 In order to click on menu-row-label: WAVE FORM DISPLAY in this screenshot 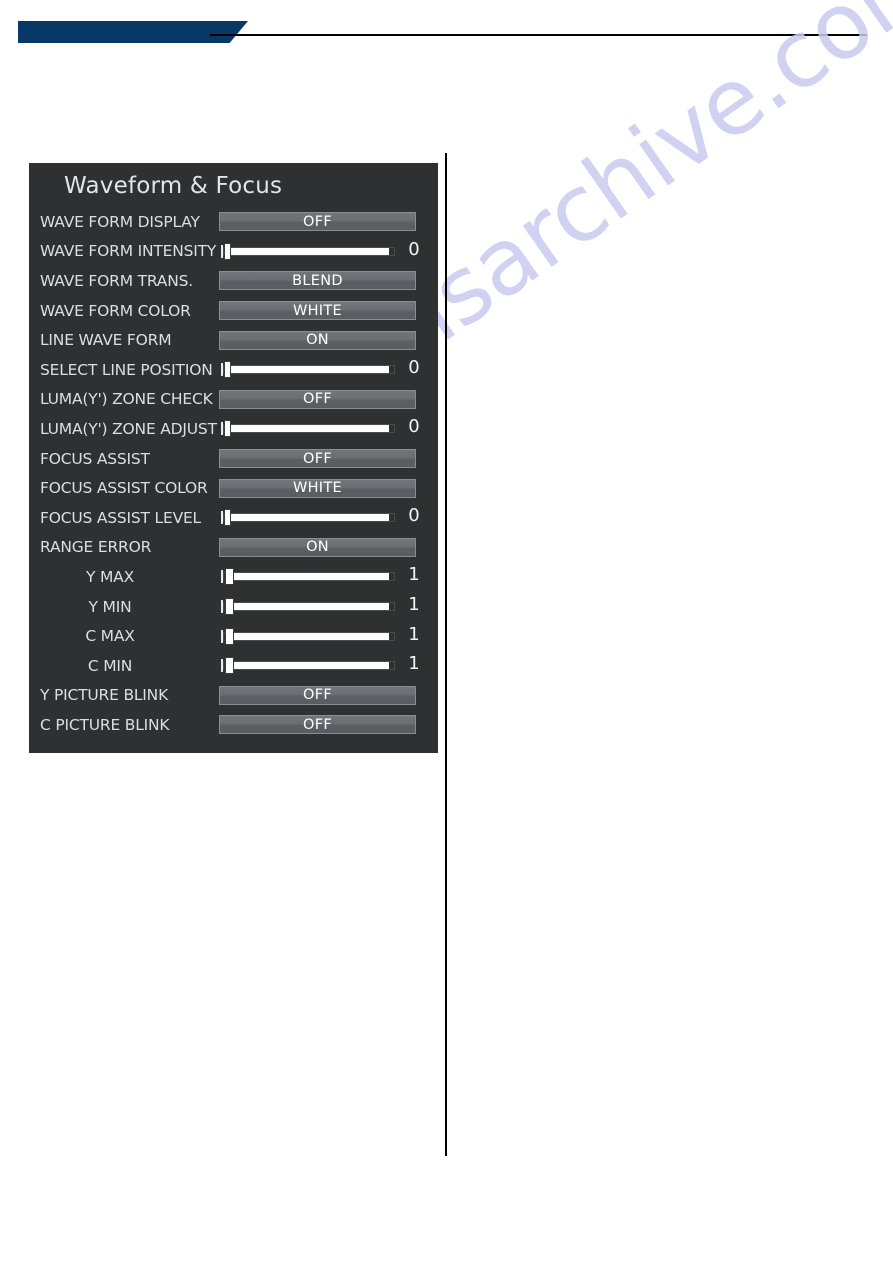, I will do `click(120, 221)`.